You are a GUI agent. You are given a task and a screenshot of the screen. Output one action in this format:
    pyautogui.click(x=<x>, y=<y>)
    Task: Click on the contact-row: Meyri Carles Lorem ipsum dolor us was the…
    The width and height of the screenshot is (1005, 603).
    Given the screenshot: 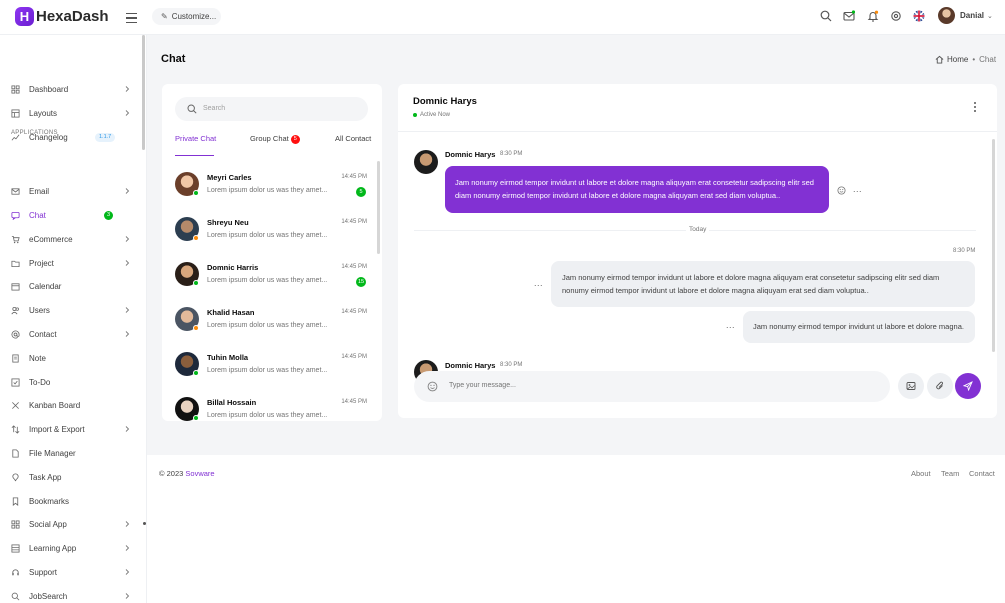 What is the action you would take?
    pyautogui.click(x=272, y=189)
    